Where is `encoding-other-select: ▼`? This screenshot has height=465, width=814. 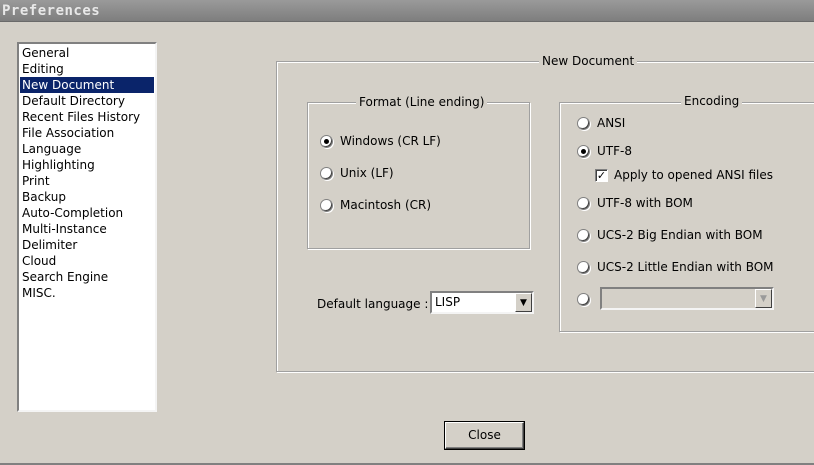
encoding-other-select: ▼ is located at coordinates (687, 298).